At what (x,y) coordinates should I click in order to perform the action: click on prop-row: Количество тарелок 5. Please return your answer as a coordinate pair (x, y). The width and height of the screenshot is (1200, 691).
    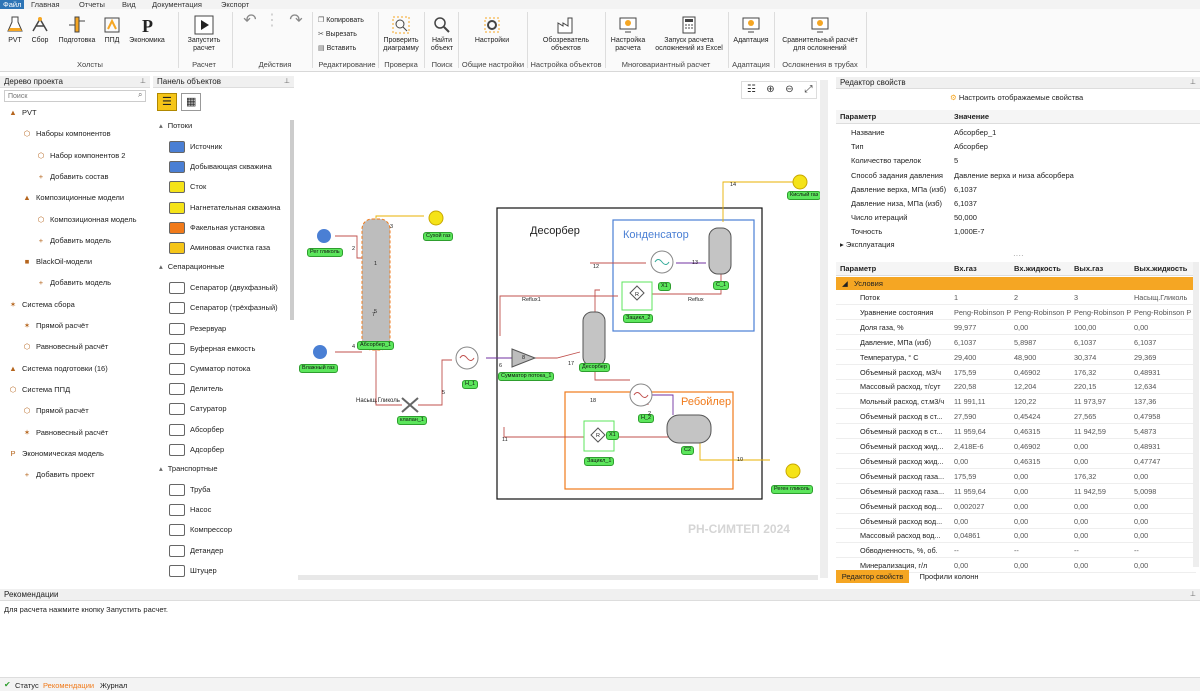
    Looking at the image, I should click on (1016, 161).